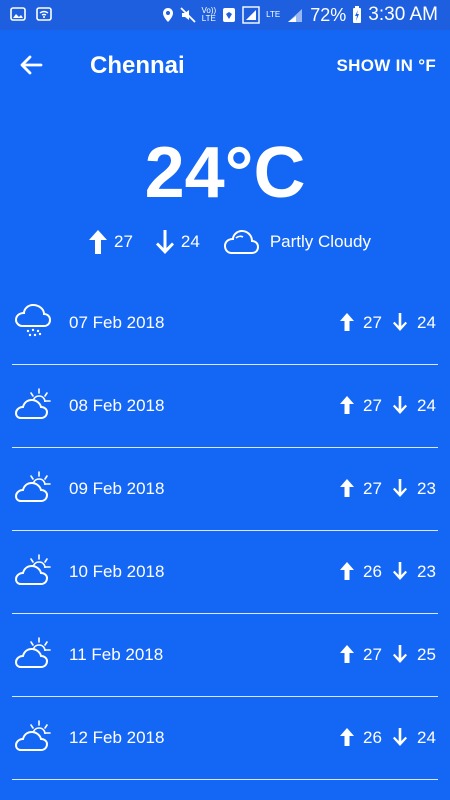 The image size is (450, 800). I want to click on forecast-date: 08 Feb 2018, so click(117, 405).